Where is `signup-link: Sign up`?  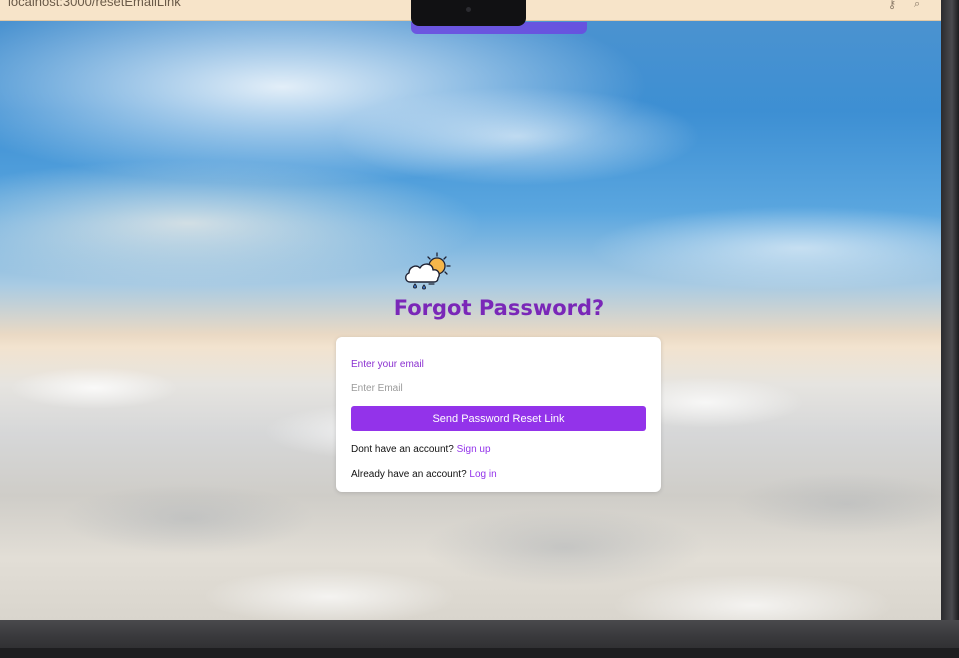
signup-link: Sign up is located at coordinates (474, 449).